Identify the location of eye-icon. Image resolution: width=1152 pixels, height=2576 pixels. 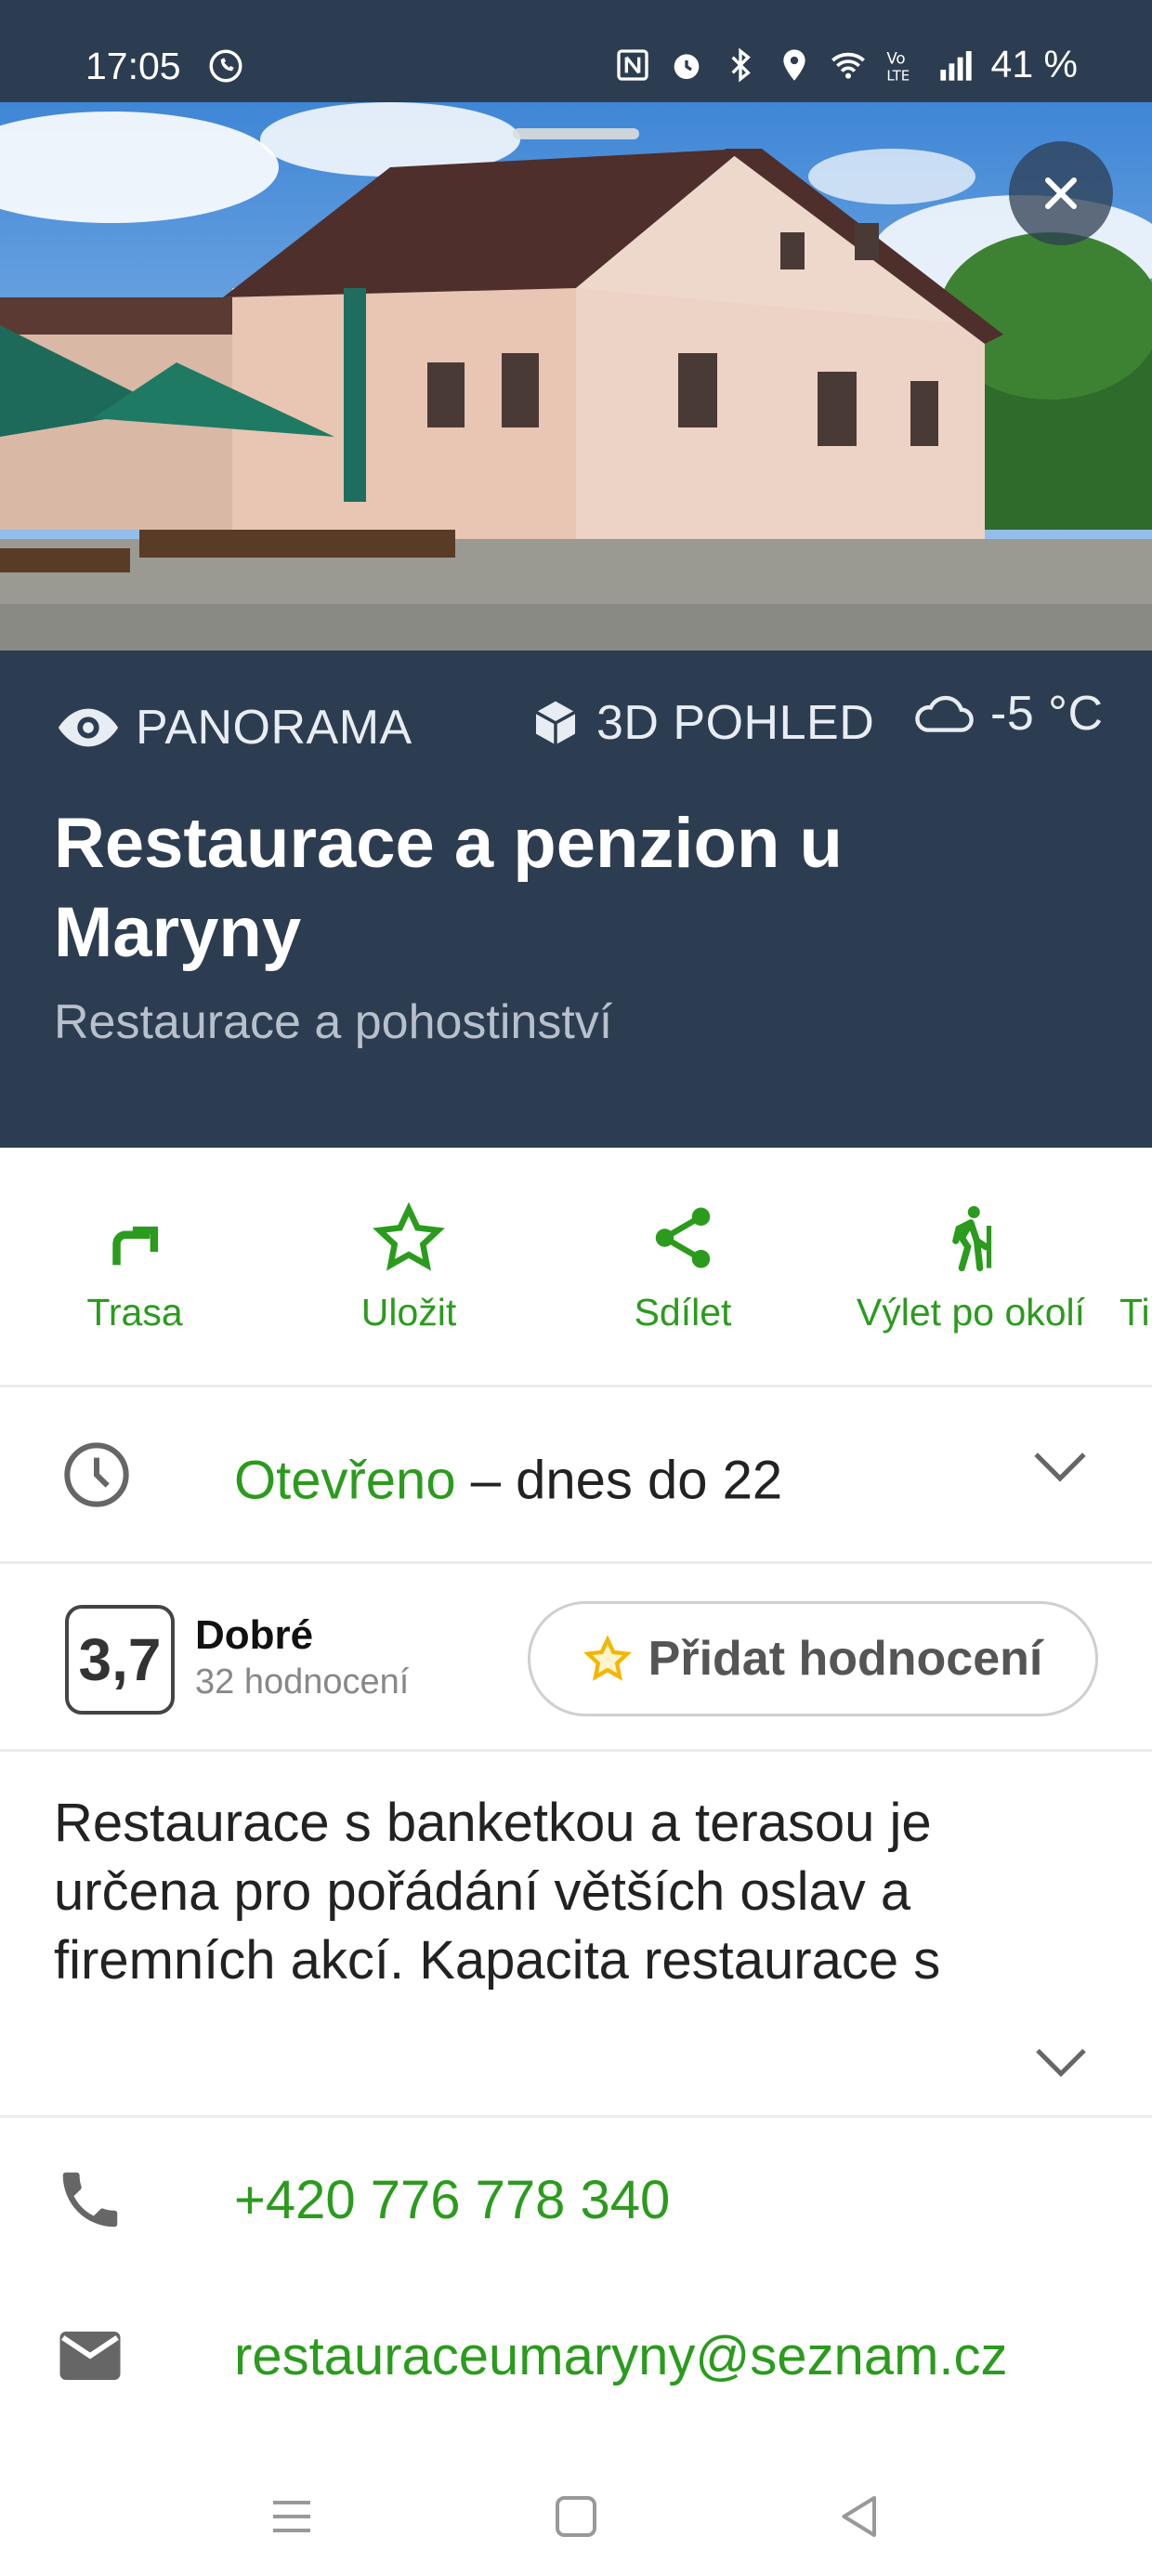
(88, 727).